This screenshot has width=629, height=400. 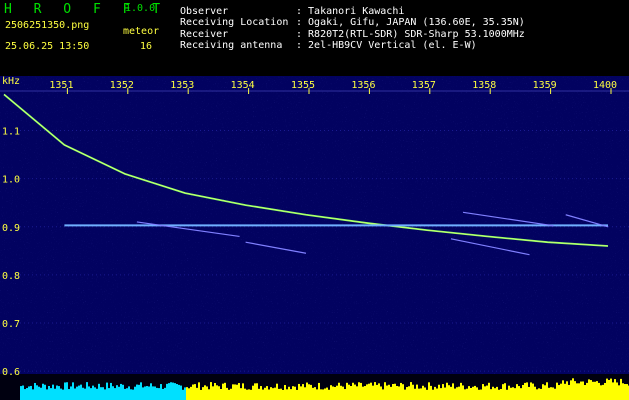 What do you see at coordinates (303, 85) in the screenshot?
I see `x-tick-label: 1355` at bounding box center [303, 85].